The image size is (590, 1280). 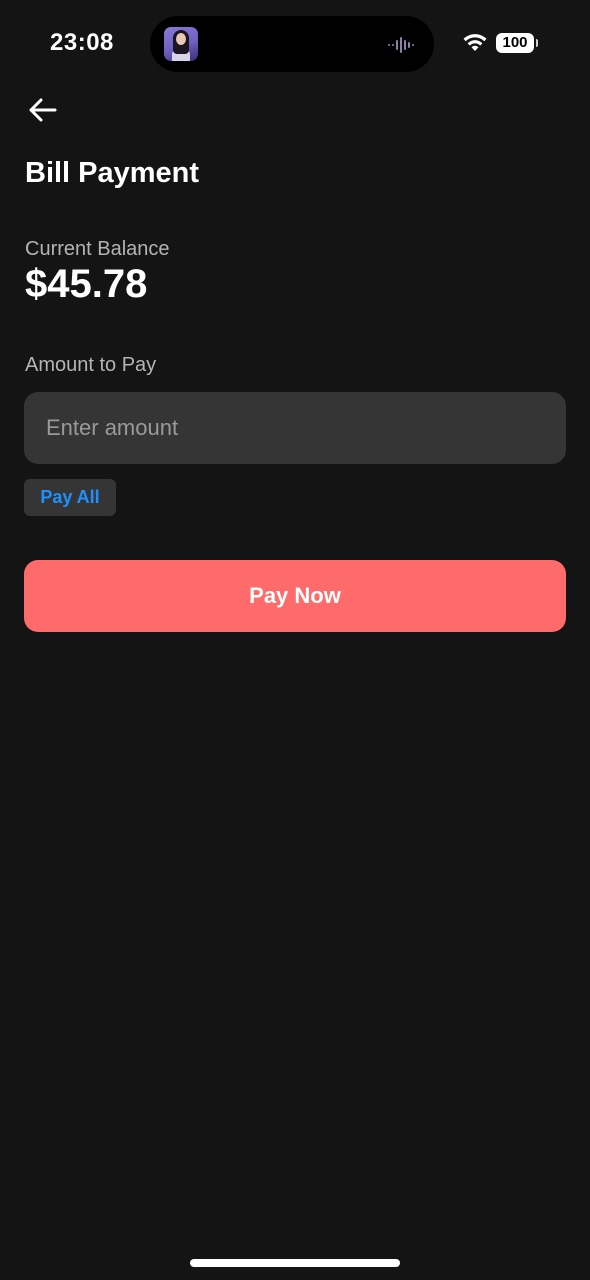 What do you see at coordinates (292, 44) in the screenshot?
I see `dynamic-island` at bounding box center [292, 44].